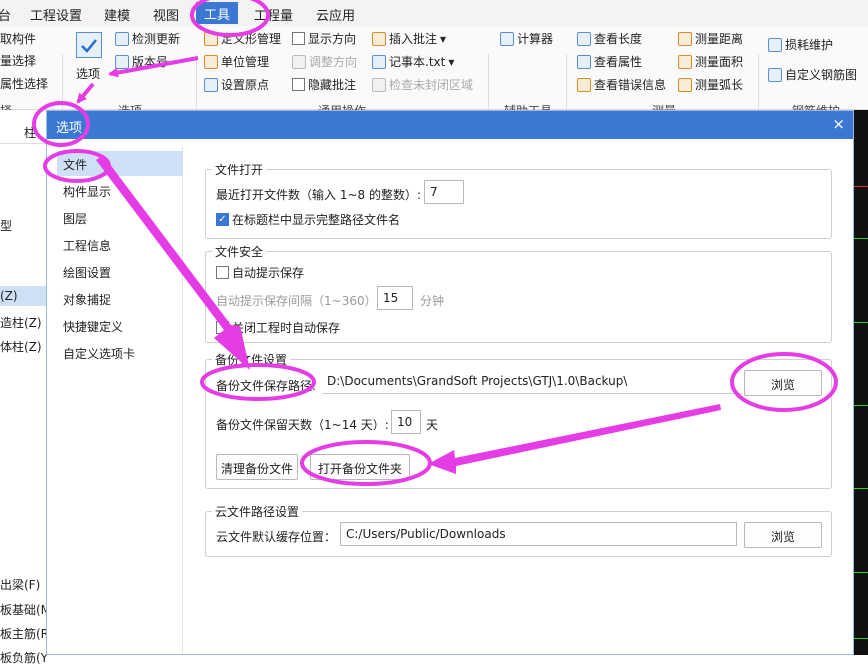  What do you see at coordinates (526, 38) in the screenshot?
I see `calculator-button: 计算器` at bounding box center [526, 38].